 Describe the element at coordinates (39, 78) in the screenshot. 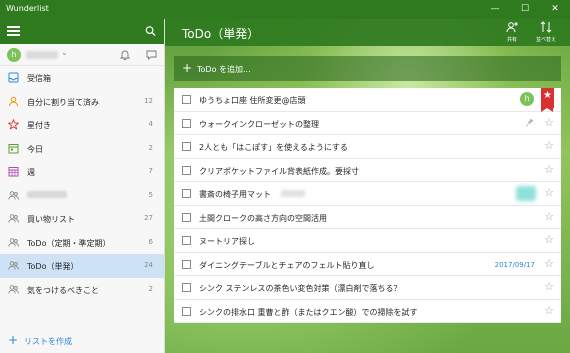

I see `sidebar-item-label: 受信箱` at that location.